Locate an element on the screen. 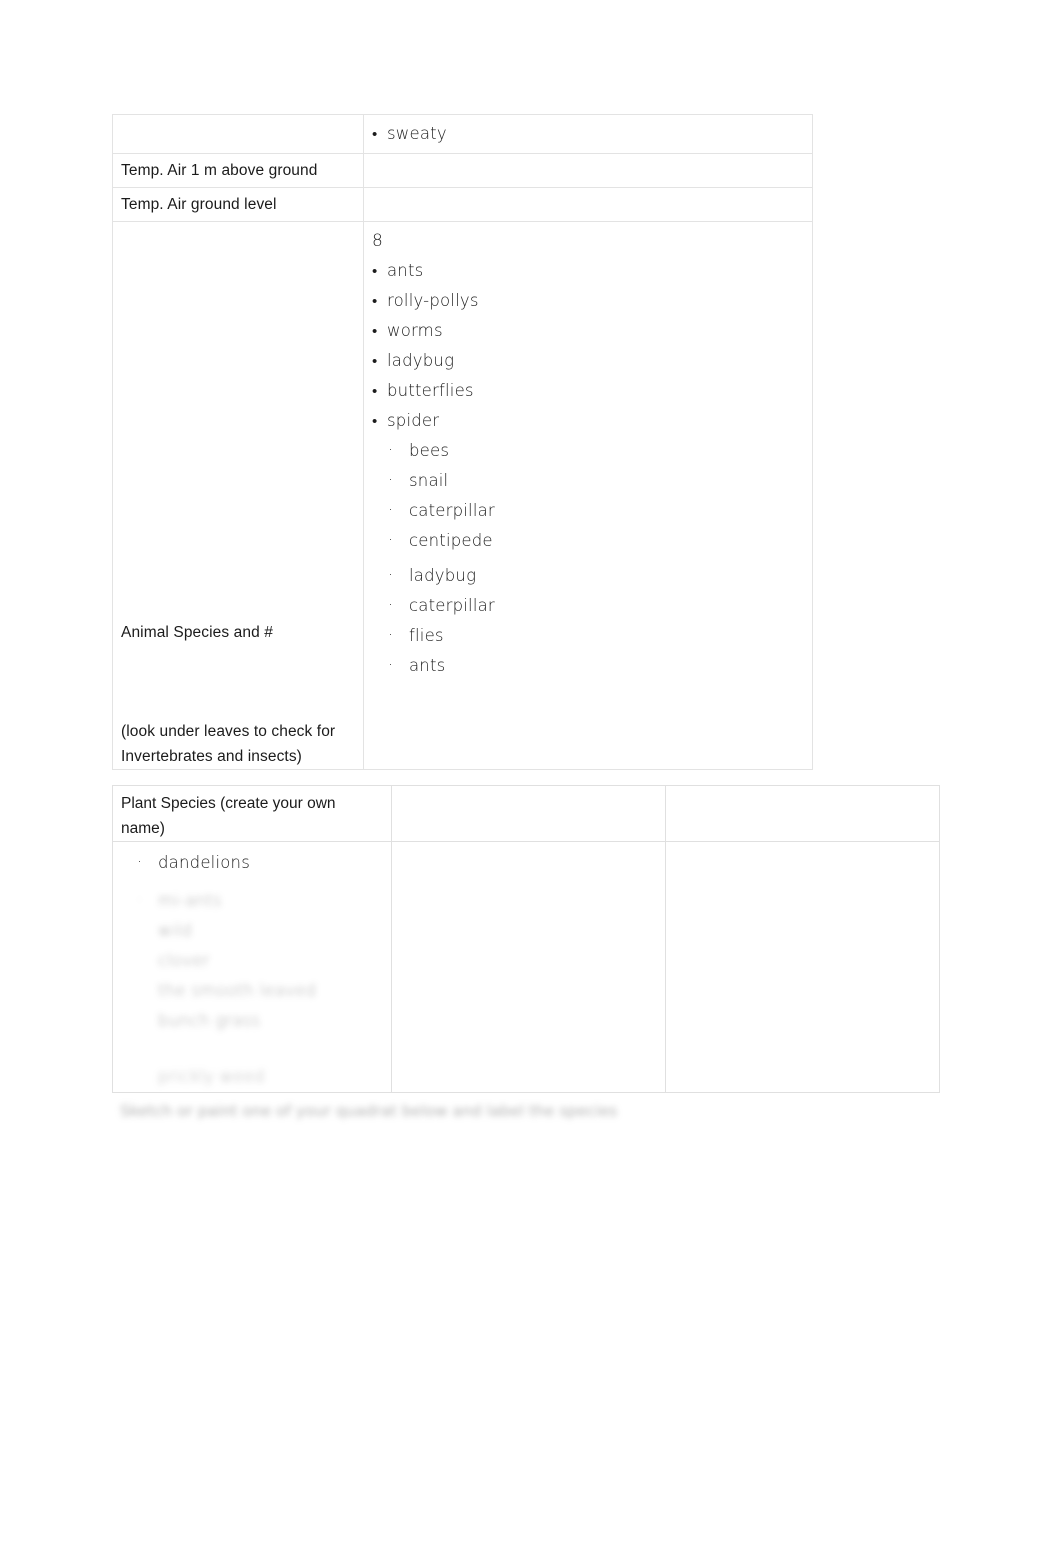 The width and height of the screenshot is (1062, 1556). row-label-cell-temp-ground: Temp. Air ground level is located at coordinates (238, 204).